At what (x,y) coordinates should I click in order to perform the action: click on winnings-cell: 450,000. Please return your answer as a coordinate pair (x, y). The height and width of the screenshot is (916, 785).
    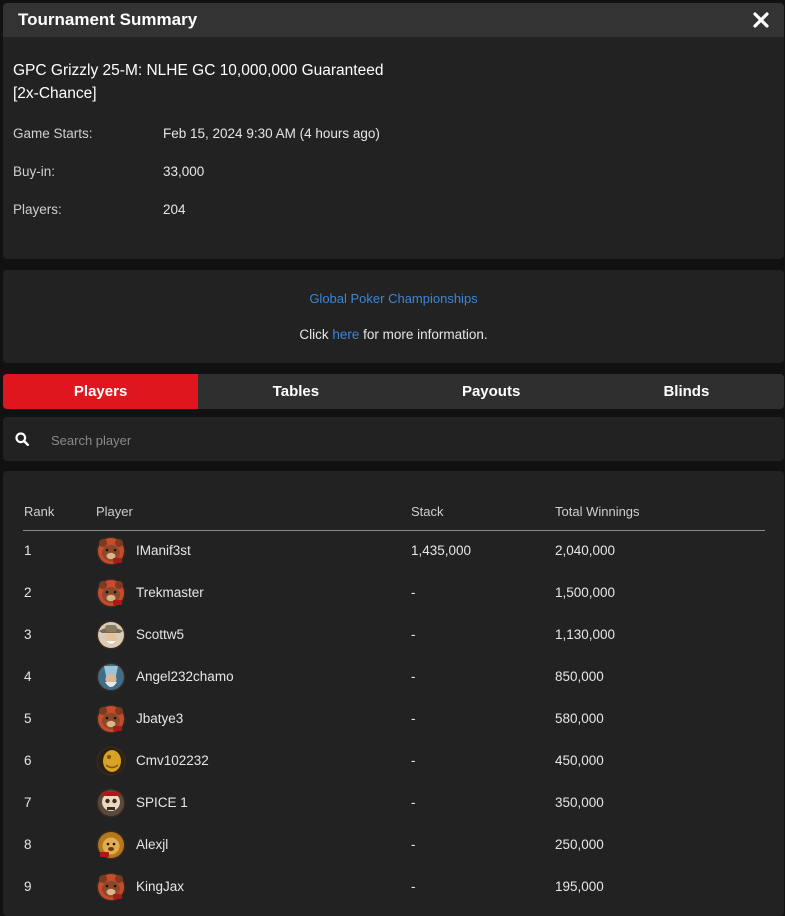
    Looking at the image, I should click on (579, 760).